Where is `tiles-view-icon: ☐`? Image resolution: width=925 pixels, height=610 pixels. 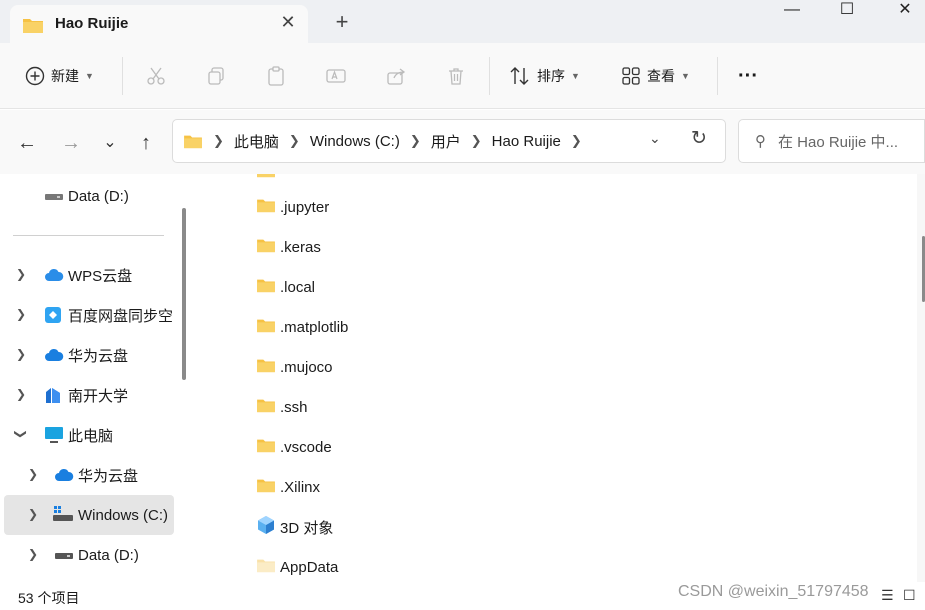 tiles-view-icon: ☐ is located at coordinates (909, 595).